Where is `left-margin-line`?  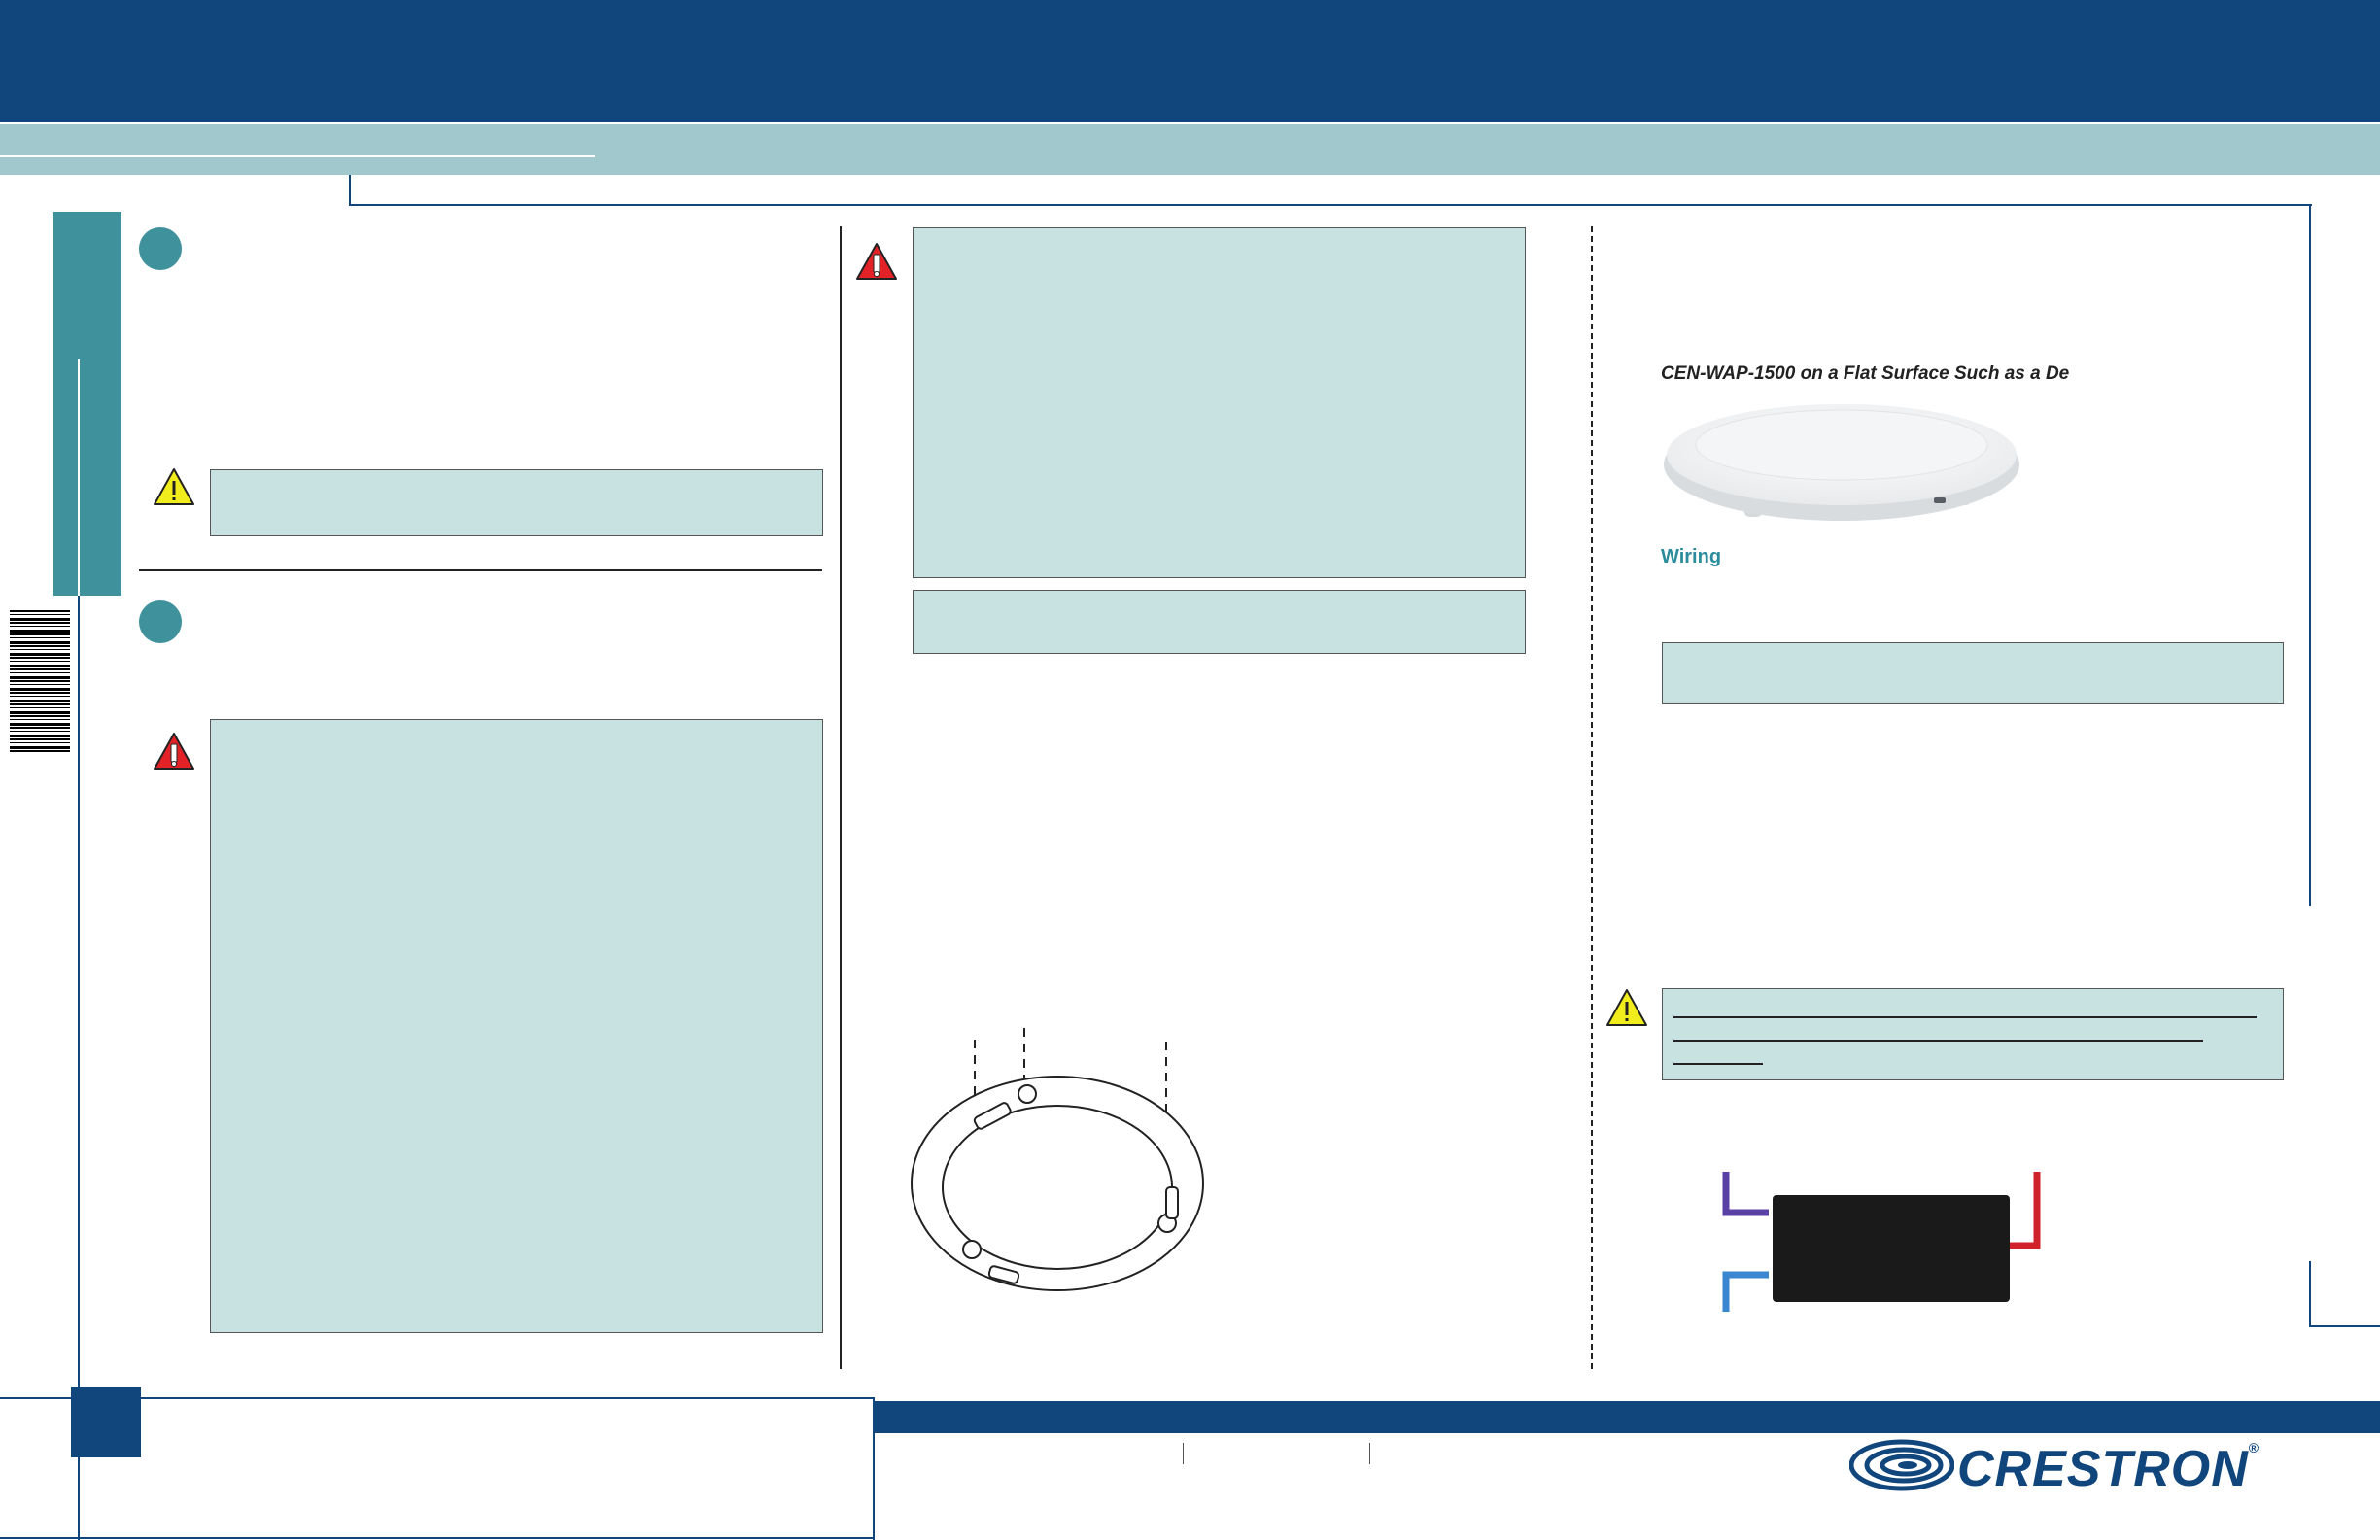 left-margin-line is located at coordinates (79, 477).